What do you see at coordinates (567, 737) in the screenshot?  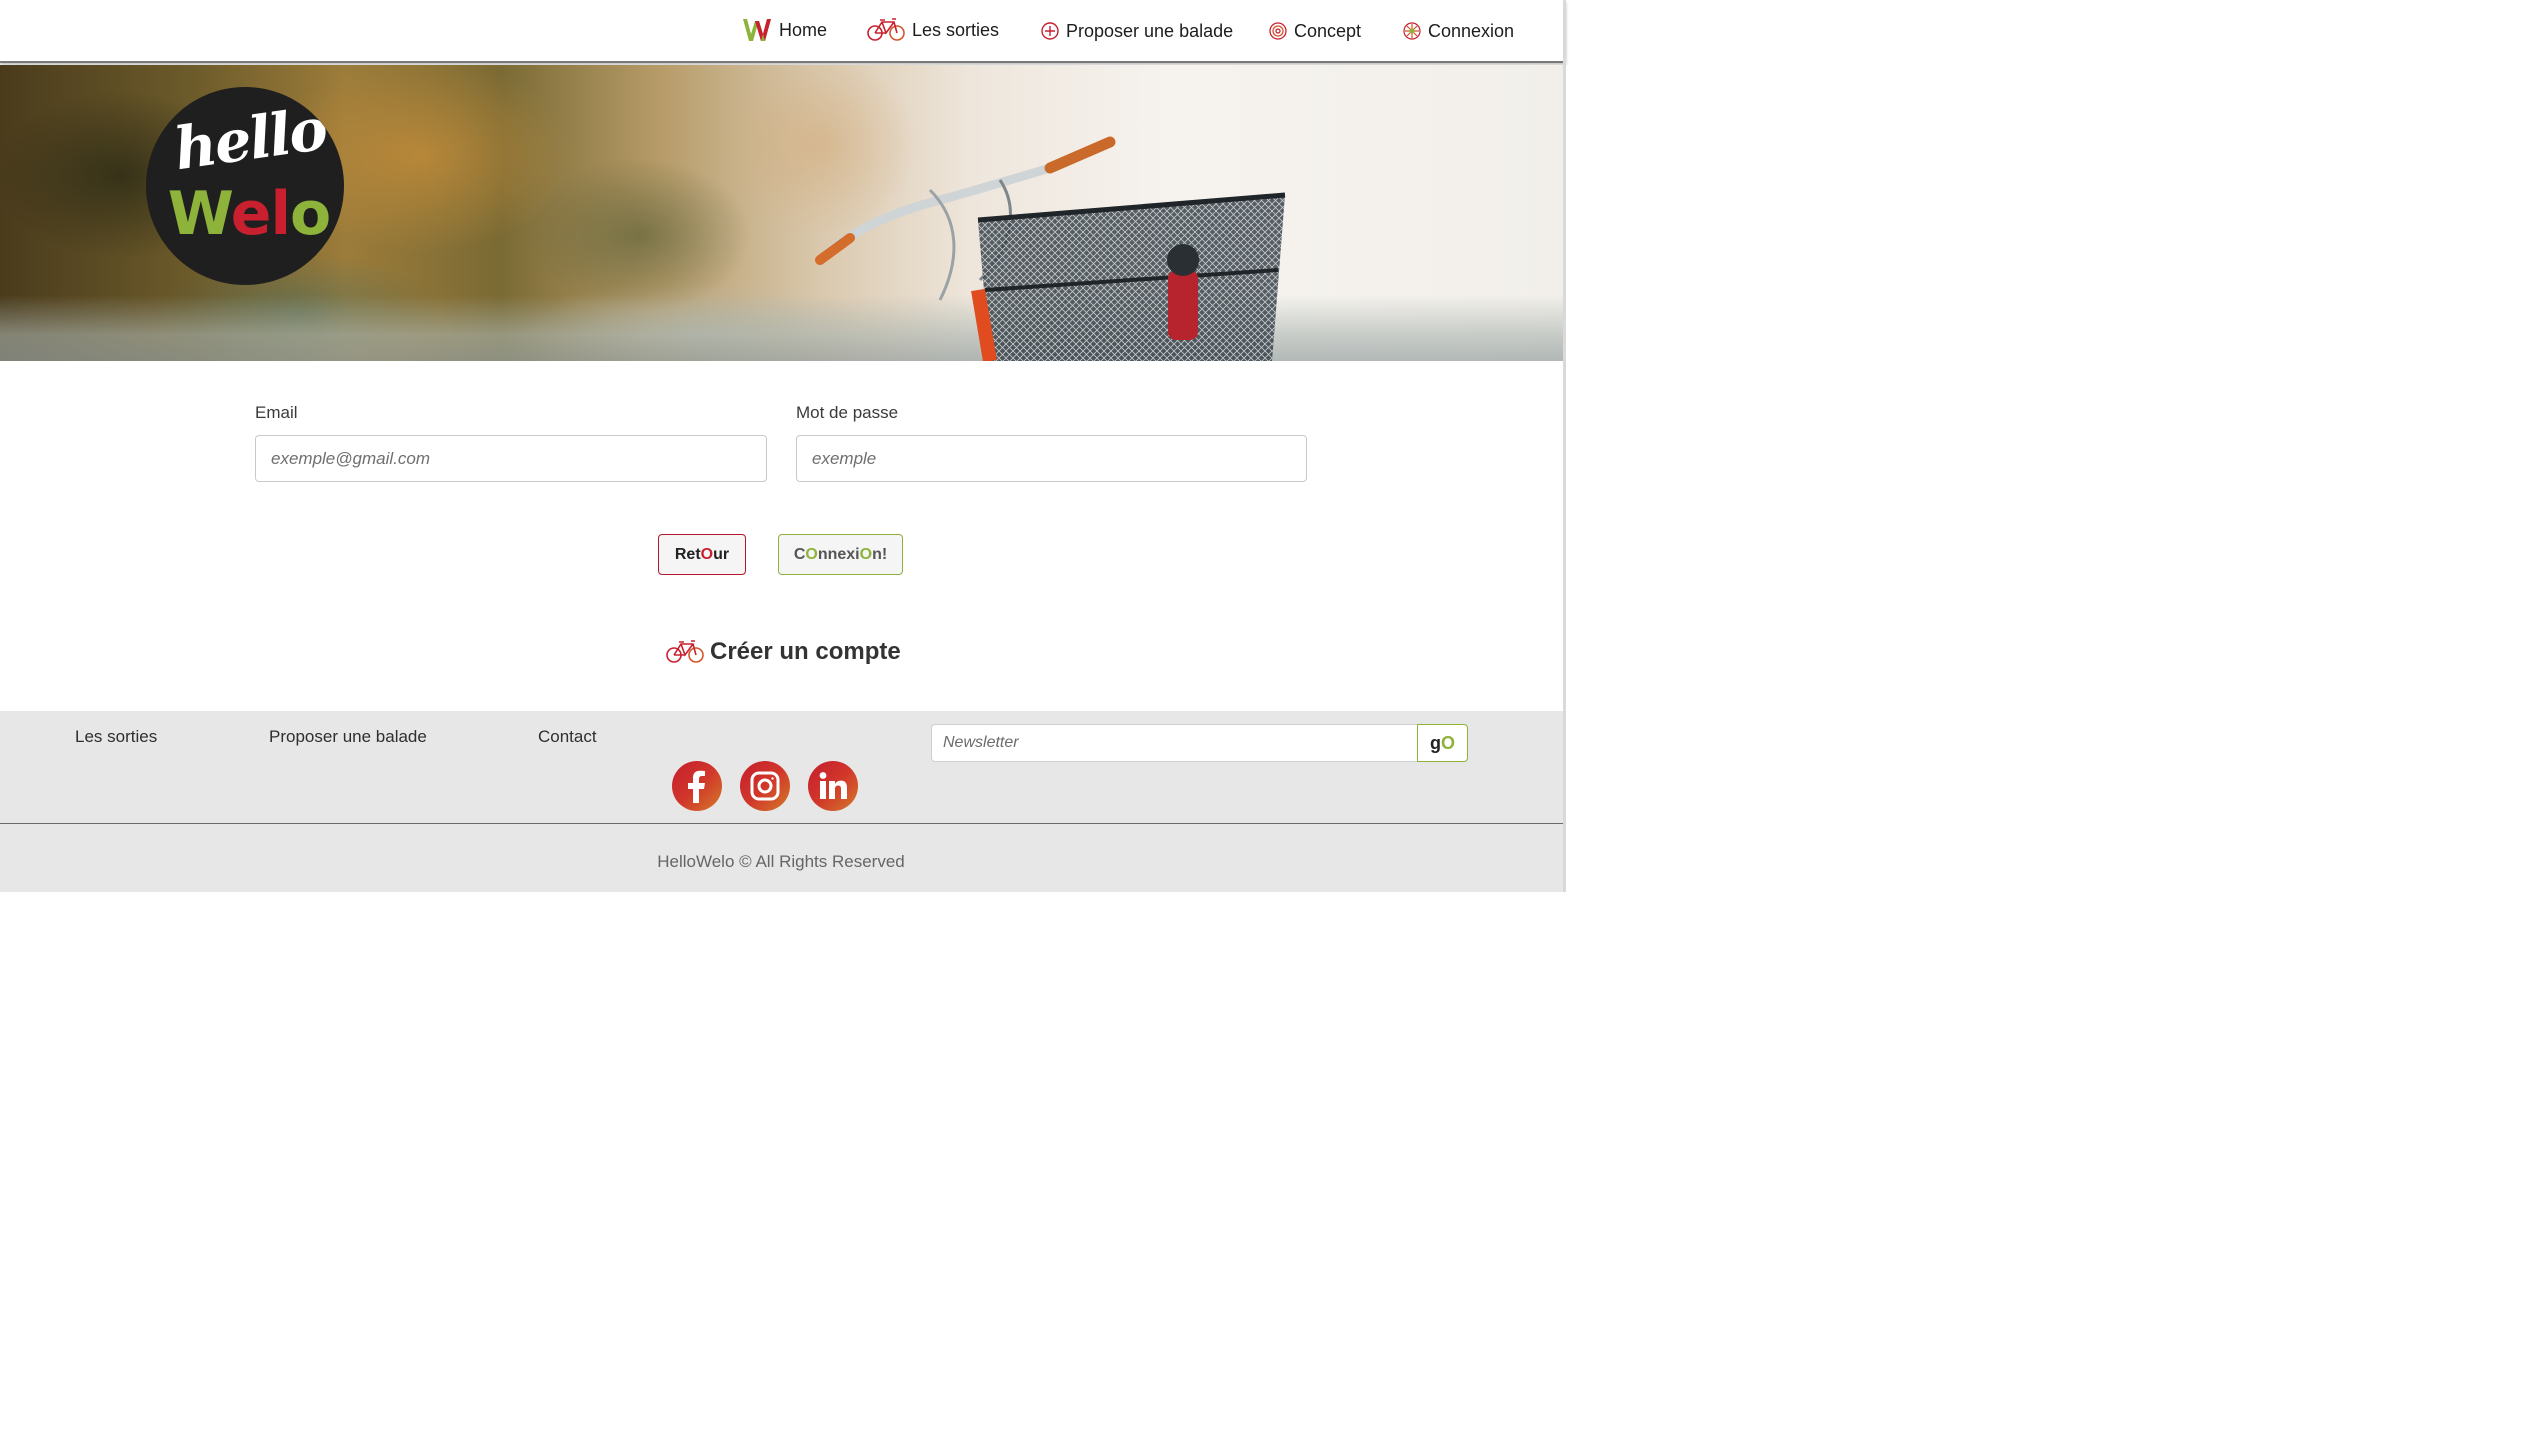 I see `footer-link-contact: Contact` at bounding box center [567, 737].